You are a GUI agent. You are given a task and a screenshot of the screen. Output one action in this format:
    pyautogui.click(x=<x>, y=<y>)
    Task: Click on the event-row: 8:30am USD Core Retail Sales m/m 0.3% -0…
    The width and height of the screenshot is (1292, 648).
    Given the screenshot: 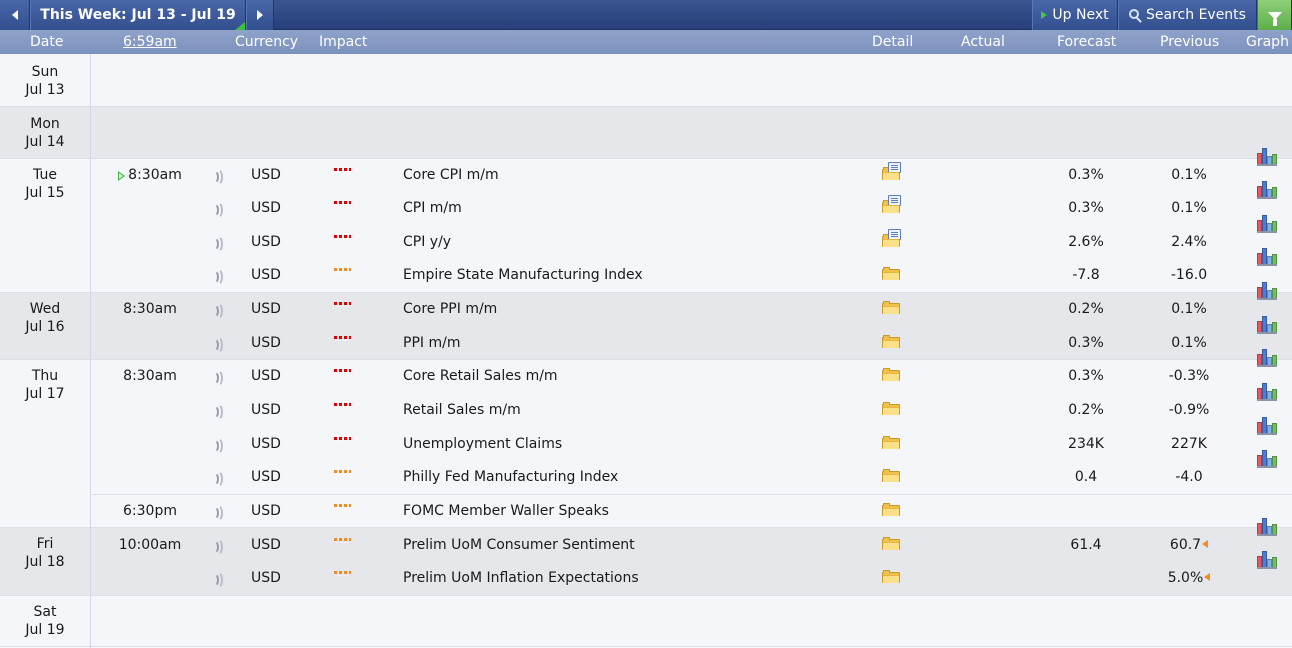 What is the action you would take?
    pyautogui.click(x=646, y=371)
    